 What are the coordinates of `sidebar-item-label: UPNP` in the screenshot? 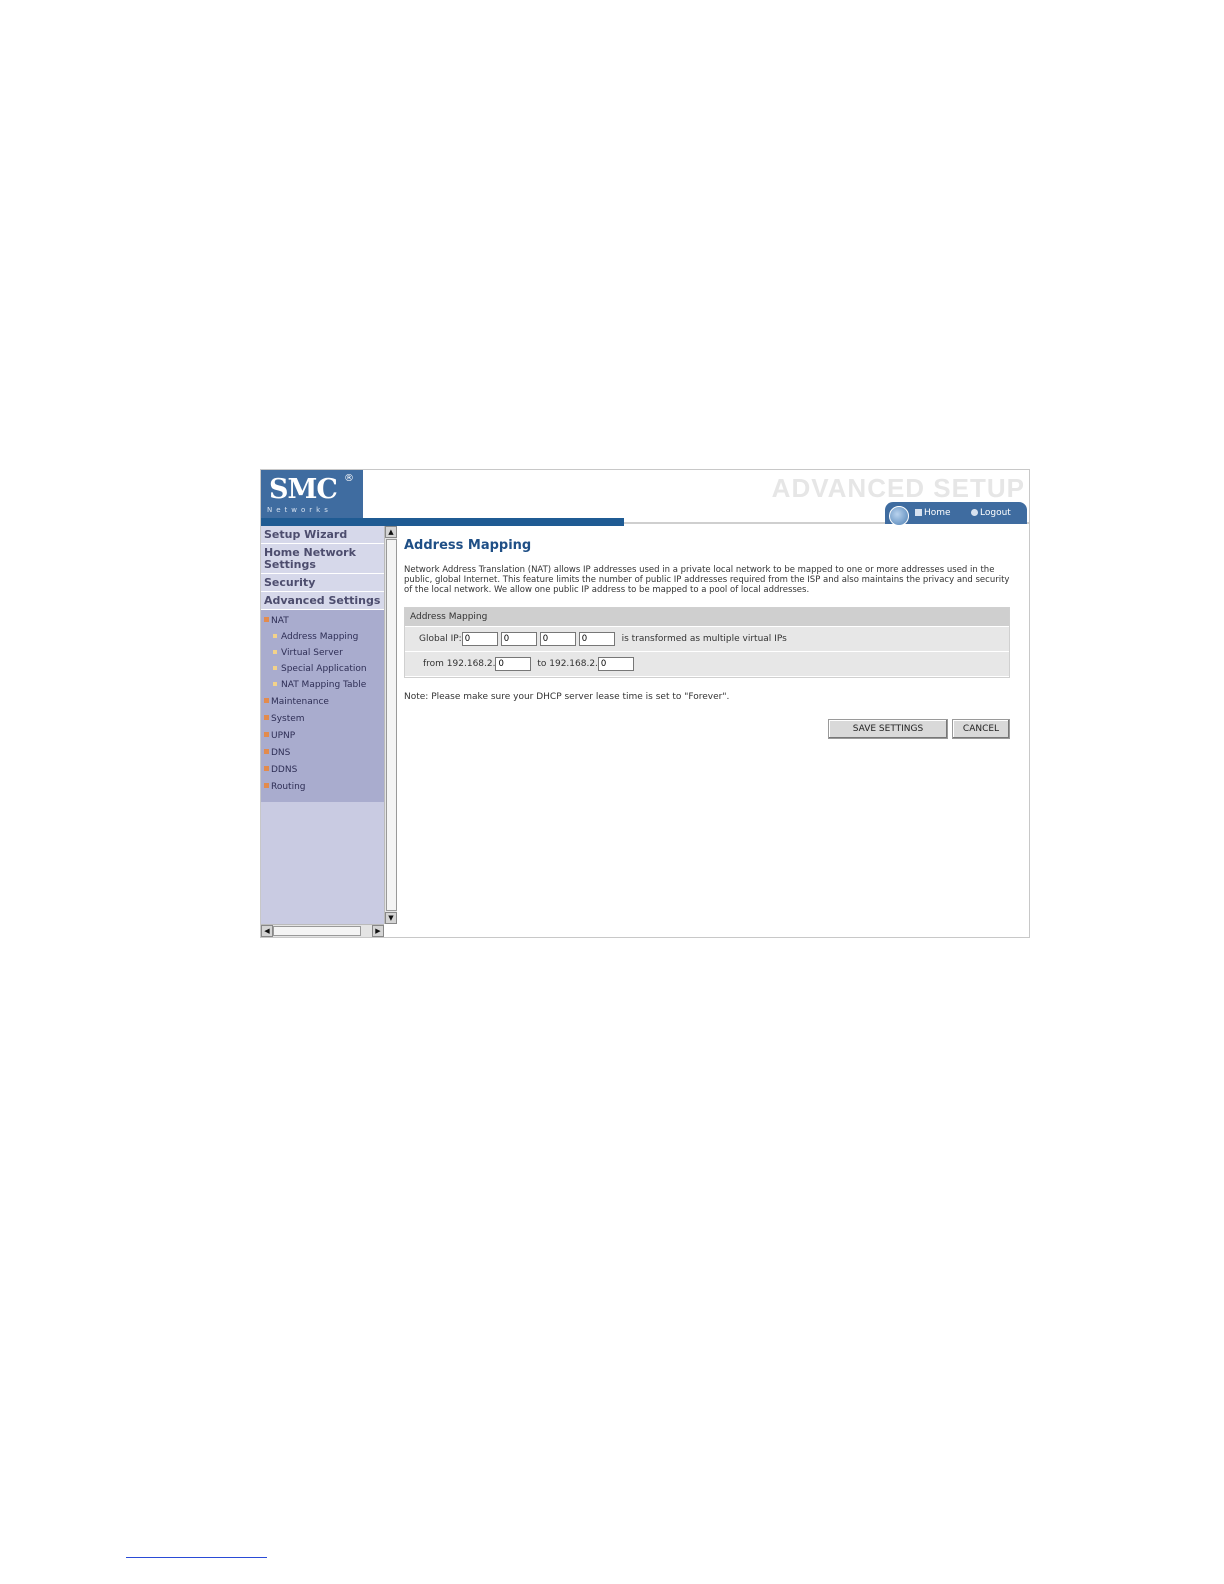 It's located at (283, 736).